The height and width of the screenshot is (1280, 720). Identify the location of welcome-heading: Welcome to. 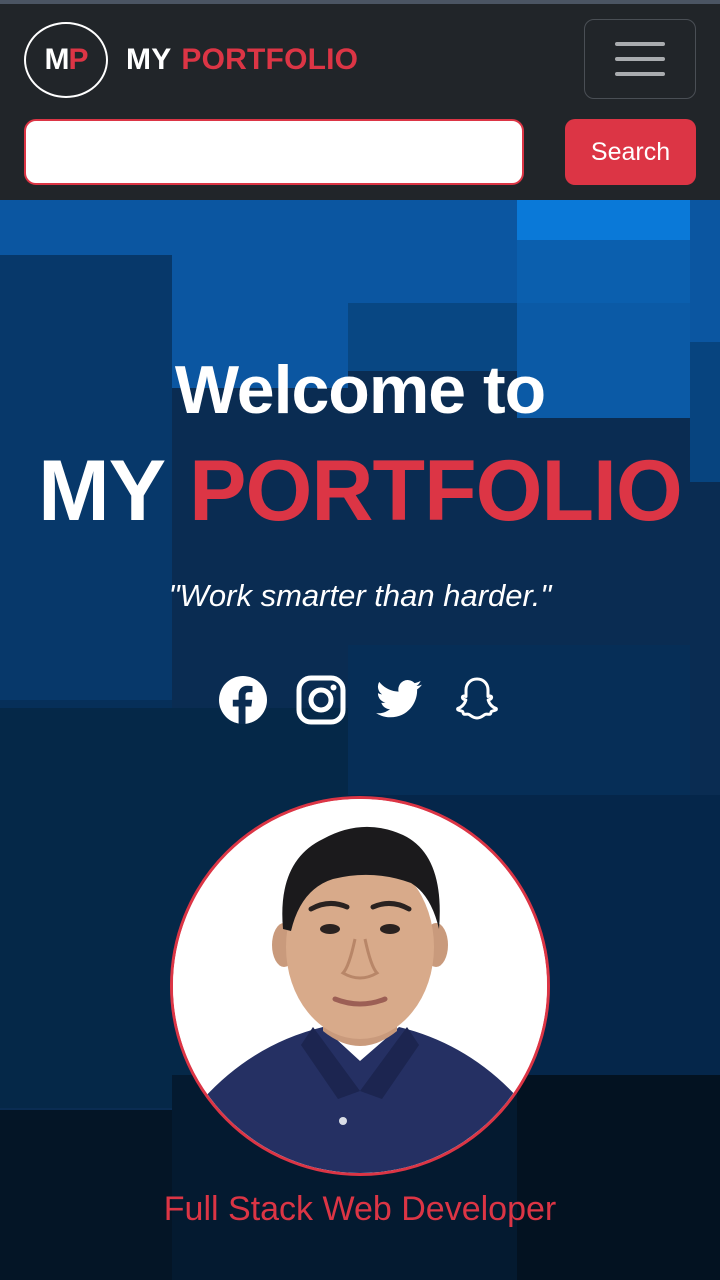
(360, 390).